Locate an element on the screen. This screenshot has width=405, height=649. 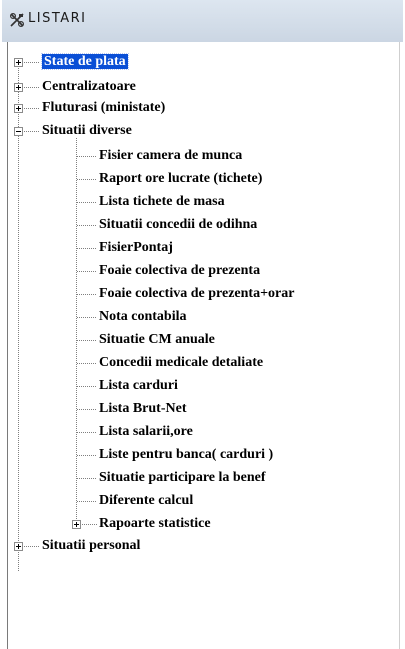
tree-item-situatii-diverse: Situatii diverse is located at coordinates (87, 131).